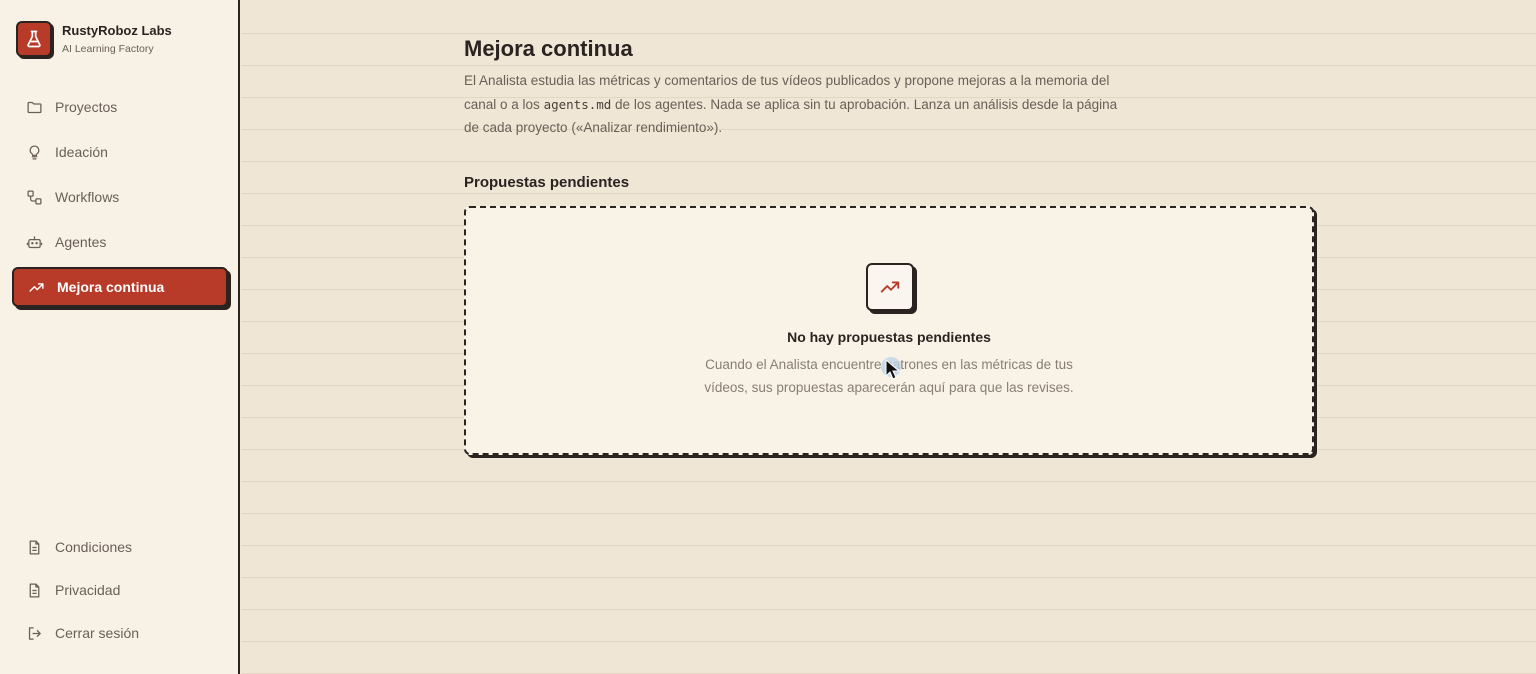 The width and height of the screenshot is (1536, 674). What do you see at coordinates (97, 633) in the screenshot?
I see `sidebar-item-label: Cerrar sesión` at bounding box center [97, 633].